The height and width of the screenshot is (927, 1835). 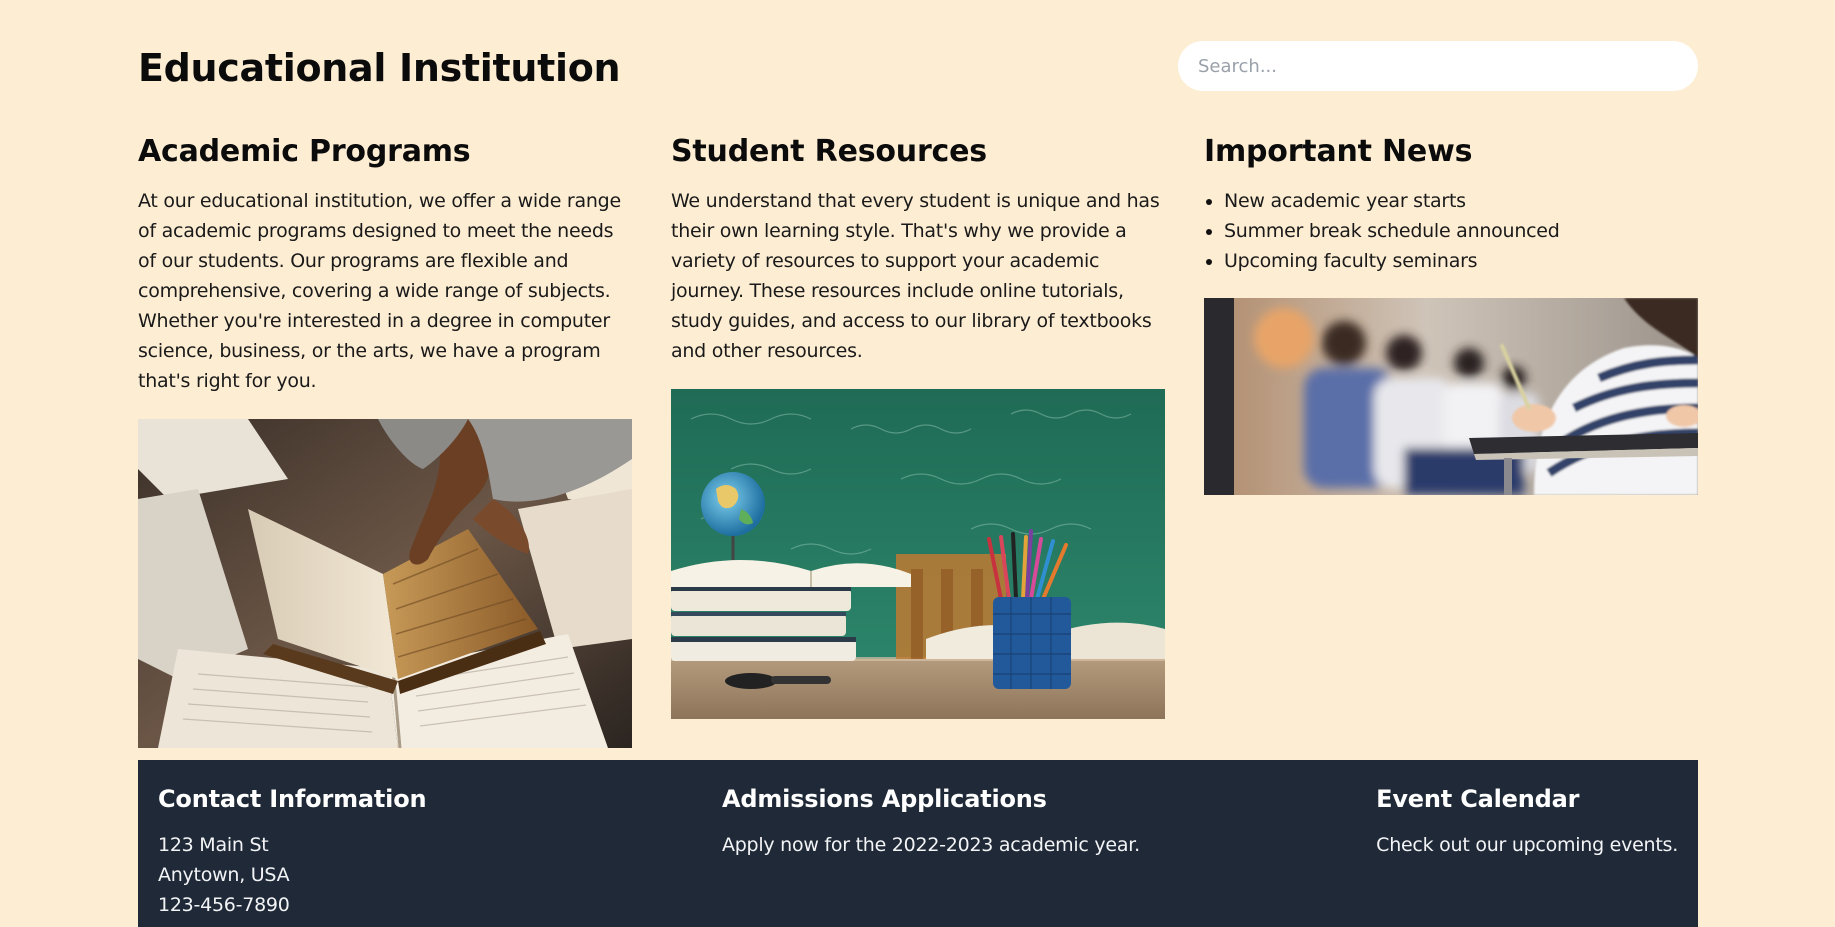 What do you see at coordinates (1451, 261) in the screenshot?
I see `news-item: Upcoming faculty seminars` at bounding box center [1451, 261].